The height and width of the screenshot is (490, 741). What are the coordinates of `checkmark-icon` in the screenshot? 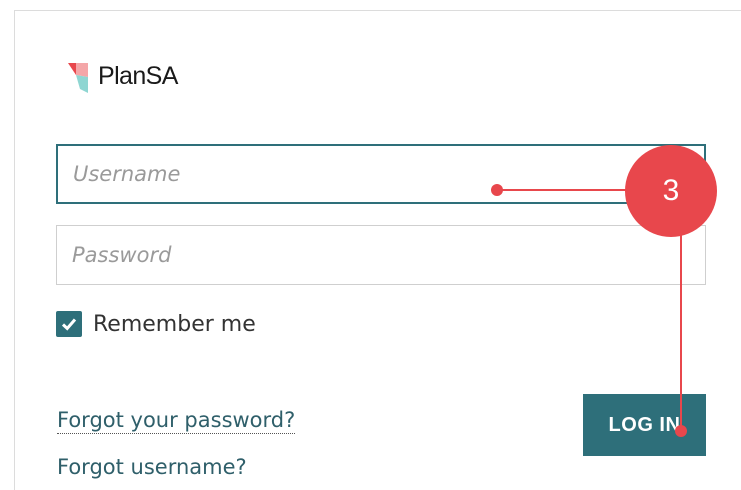 It's located at (69, 324).